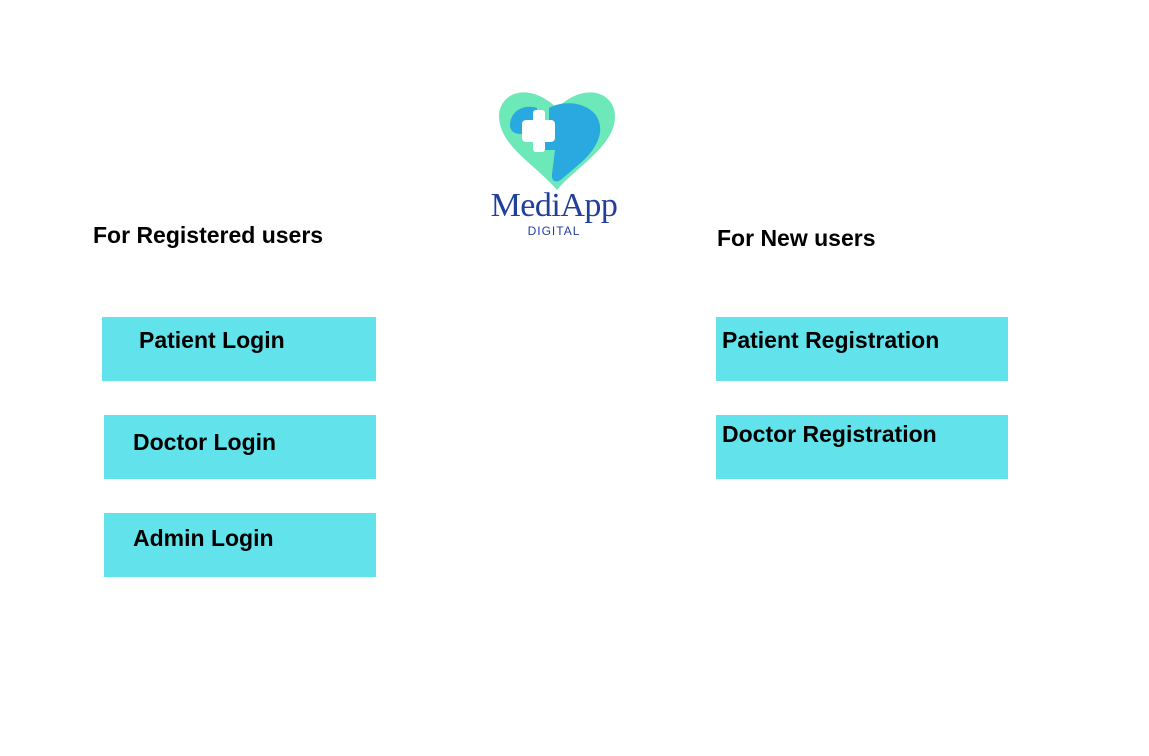 This screenshot has width=1149, height=756. What do you see at coordinates (554, 205) in the screenshot?
I see `brand-name: MediApp` at bounding box center [554, 205].